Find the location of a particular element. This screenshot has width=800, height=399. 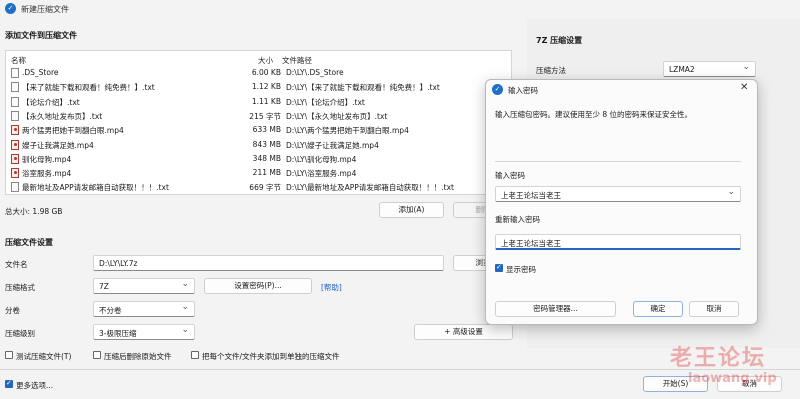

filename-input: D:\LY\LY.7z is located at coordinates (268, 263).